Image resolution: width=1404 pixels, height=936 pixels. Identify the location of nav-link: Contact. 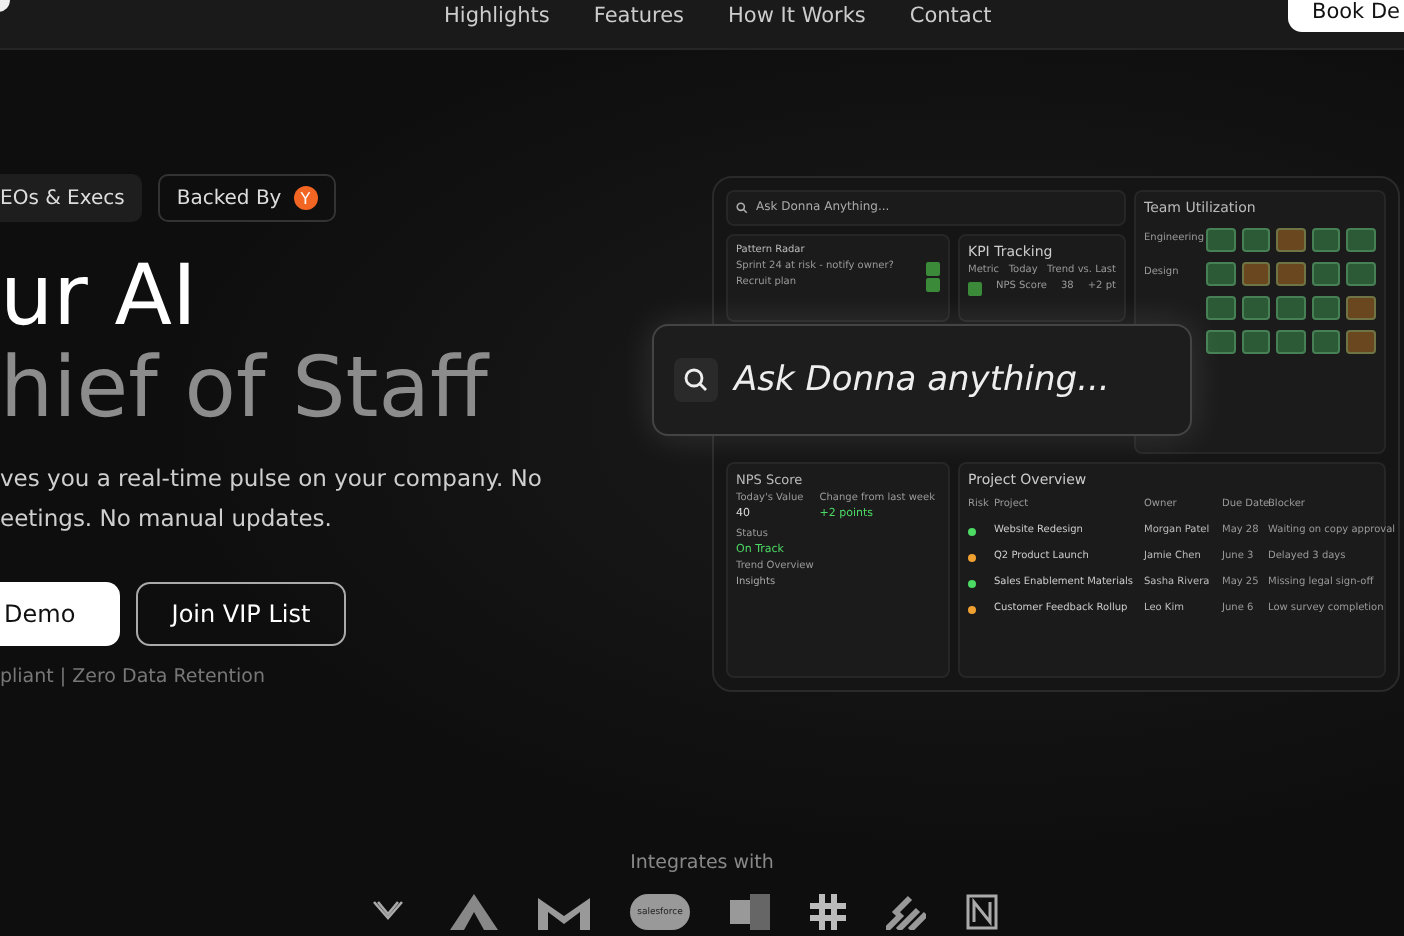
(950, 16).